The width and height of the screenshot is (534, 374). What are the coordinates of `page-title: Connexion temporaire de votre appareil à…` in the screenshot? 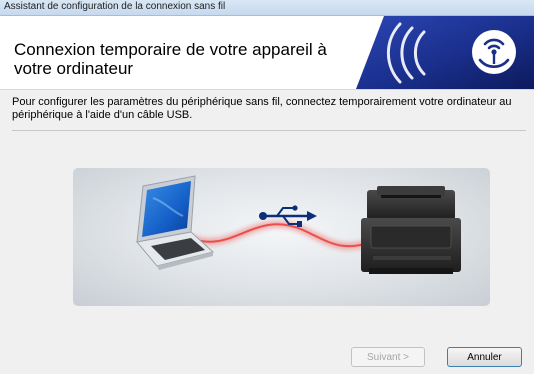 It's located at (170, 59).